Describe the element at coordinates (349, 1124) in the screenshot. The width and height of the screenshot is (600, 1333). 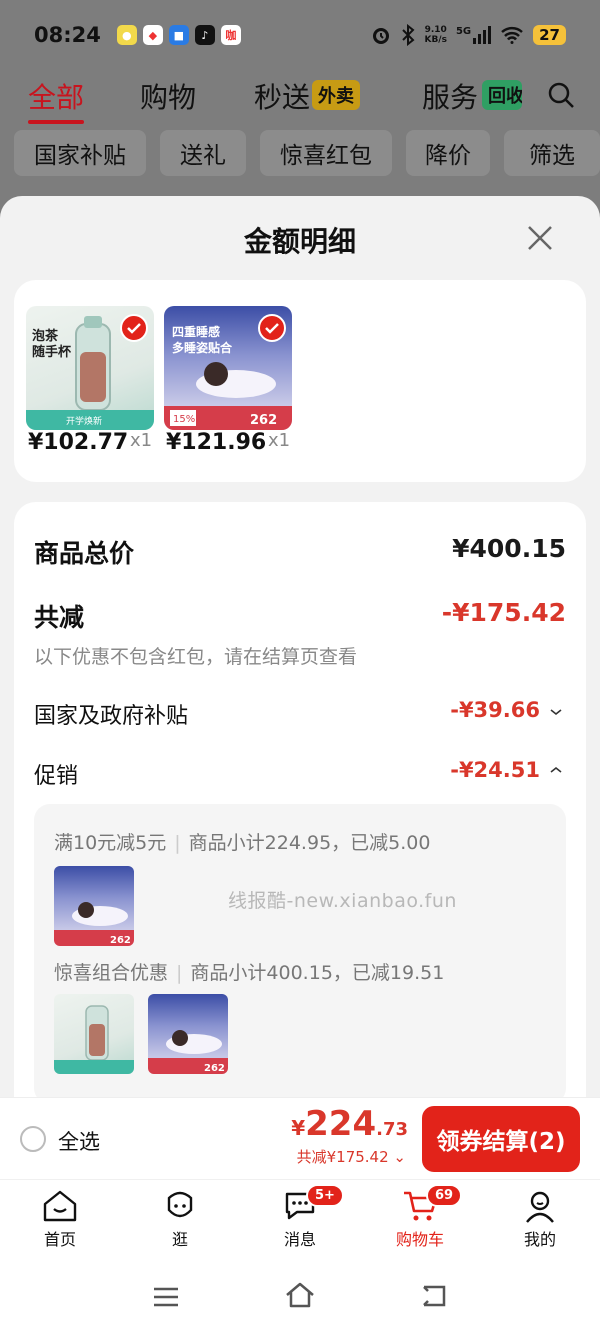
I see `total-amount: ¥224.73` at that location.